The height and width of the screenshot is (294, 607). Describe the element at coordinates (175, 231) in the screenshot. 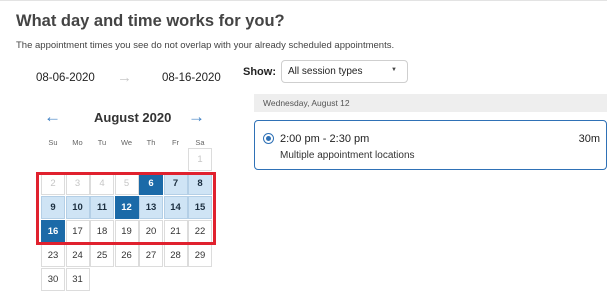

I see `calendar-day-21: 21` at that location.